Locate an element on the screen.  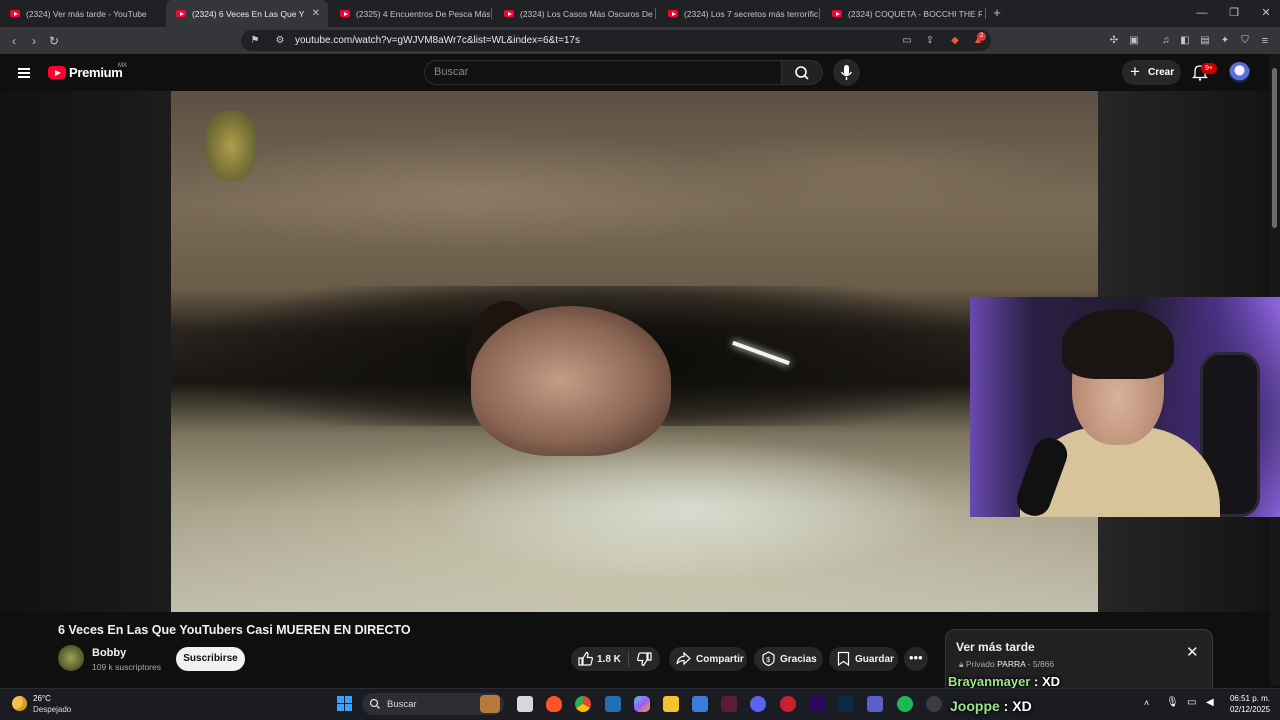
channel-watermark-icon is located at coordinates (231, 146).